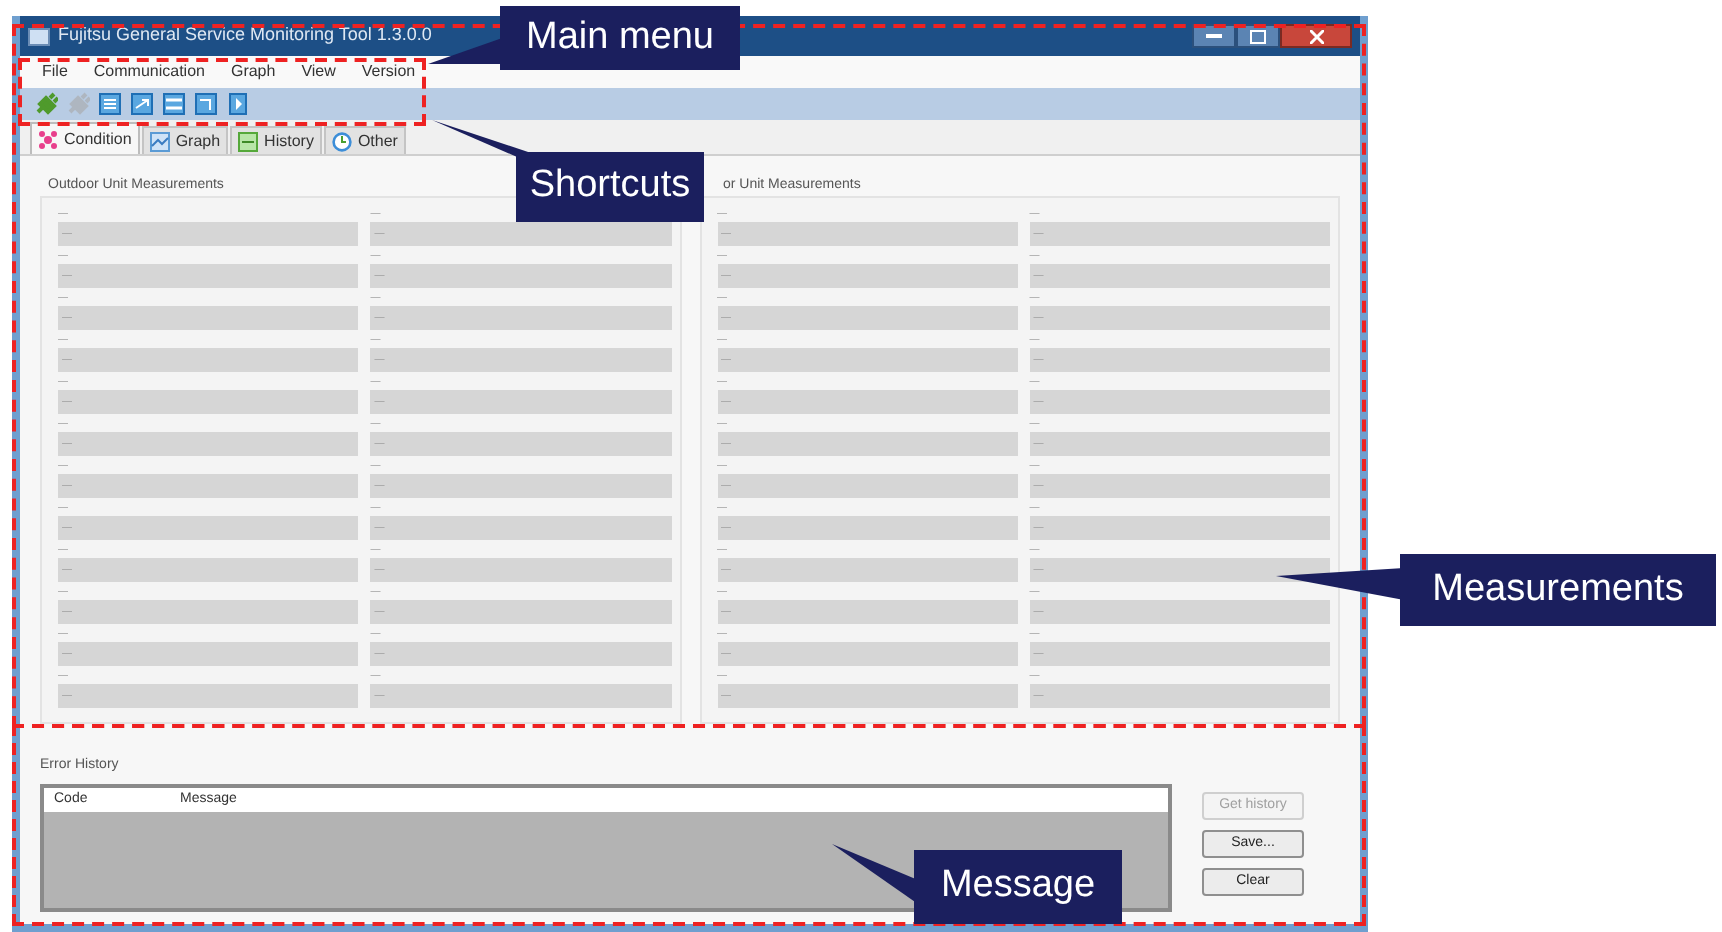 The width and height of the screenshot is (1722, 932). I want to click on export-icon, so click(141, 104).